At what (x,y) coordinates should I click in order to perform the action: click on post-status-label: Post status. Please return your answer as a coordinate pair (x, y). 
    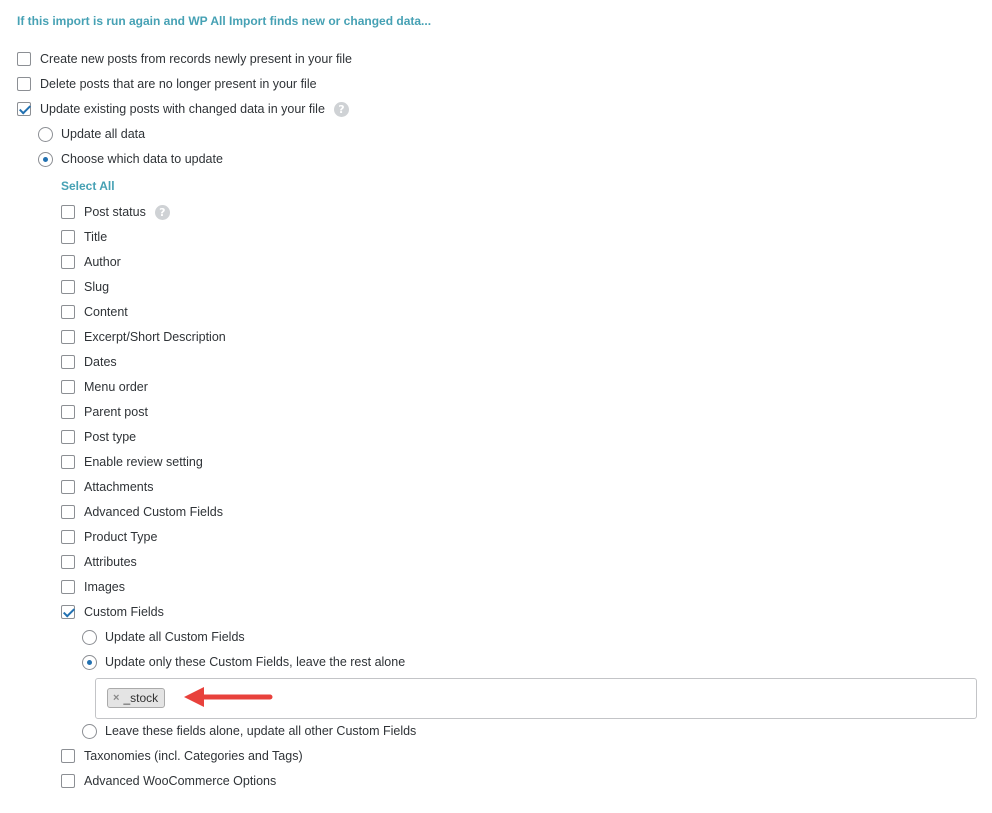
    Looking at the image, I should click on (115, 212).